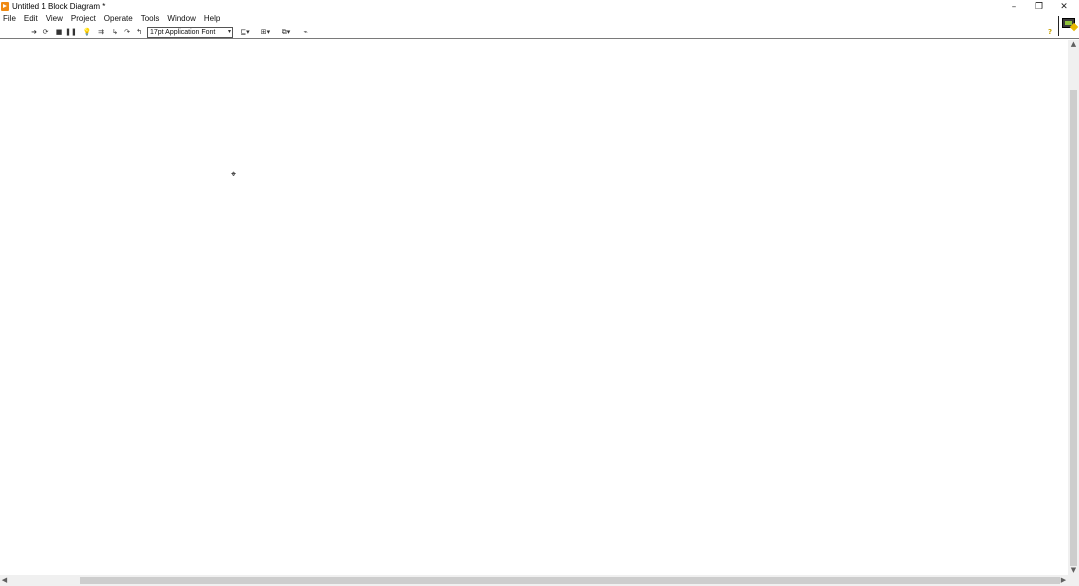  Describe the element at coordinates (5, 6) in the screenshot. I see `labview-app-icon` at that location.